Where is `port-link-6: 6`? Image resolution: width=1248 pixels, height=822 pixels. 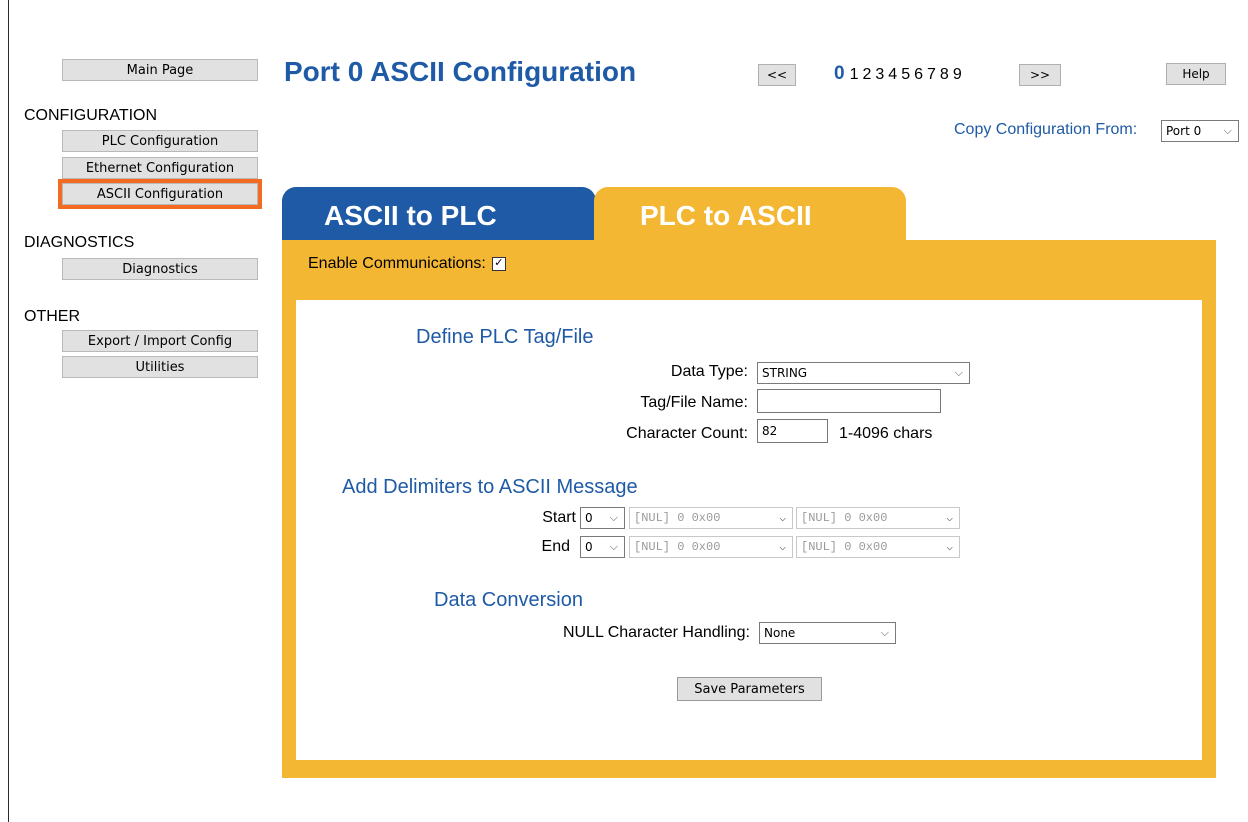
port-link-6: 6 is located at coordinates (919, 75).